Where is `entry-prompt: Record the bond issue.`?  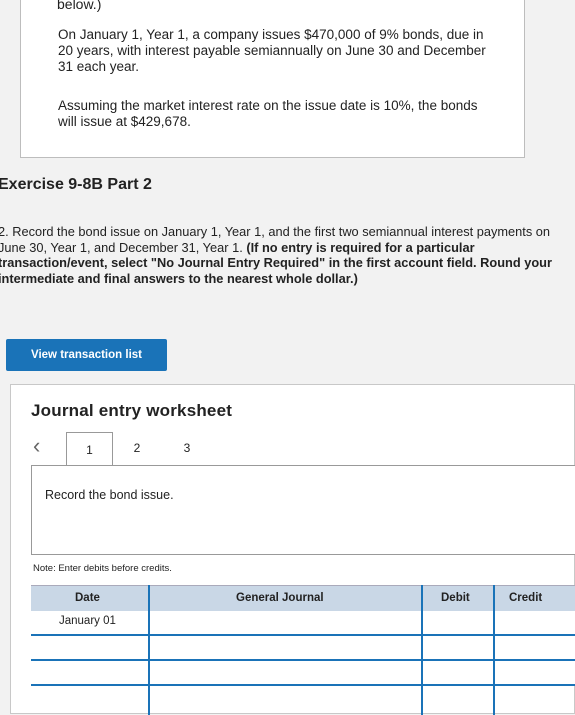 entry-prompt: Record the bond issue. is located at coordinates (109, 495).